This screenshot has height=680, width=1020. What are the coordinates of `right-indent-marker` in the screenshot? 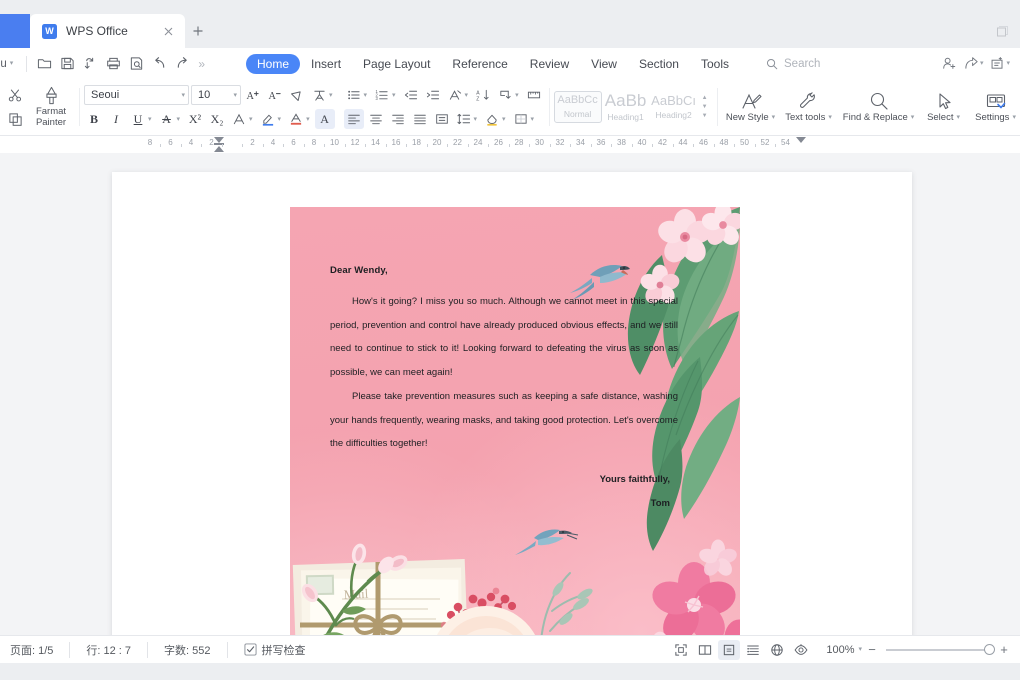 It's located at (801, 140).